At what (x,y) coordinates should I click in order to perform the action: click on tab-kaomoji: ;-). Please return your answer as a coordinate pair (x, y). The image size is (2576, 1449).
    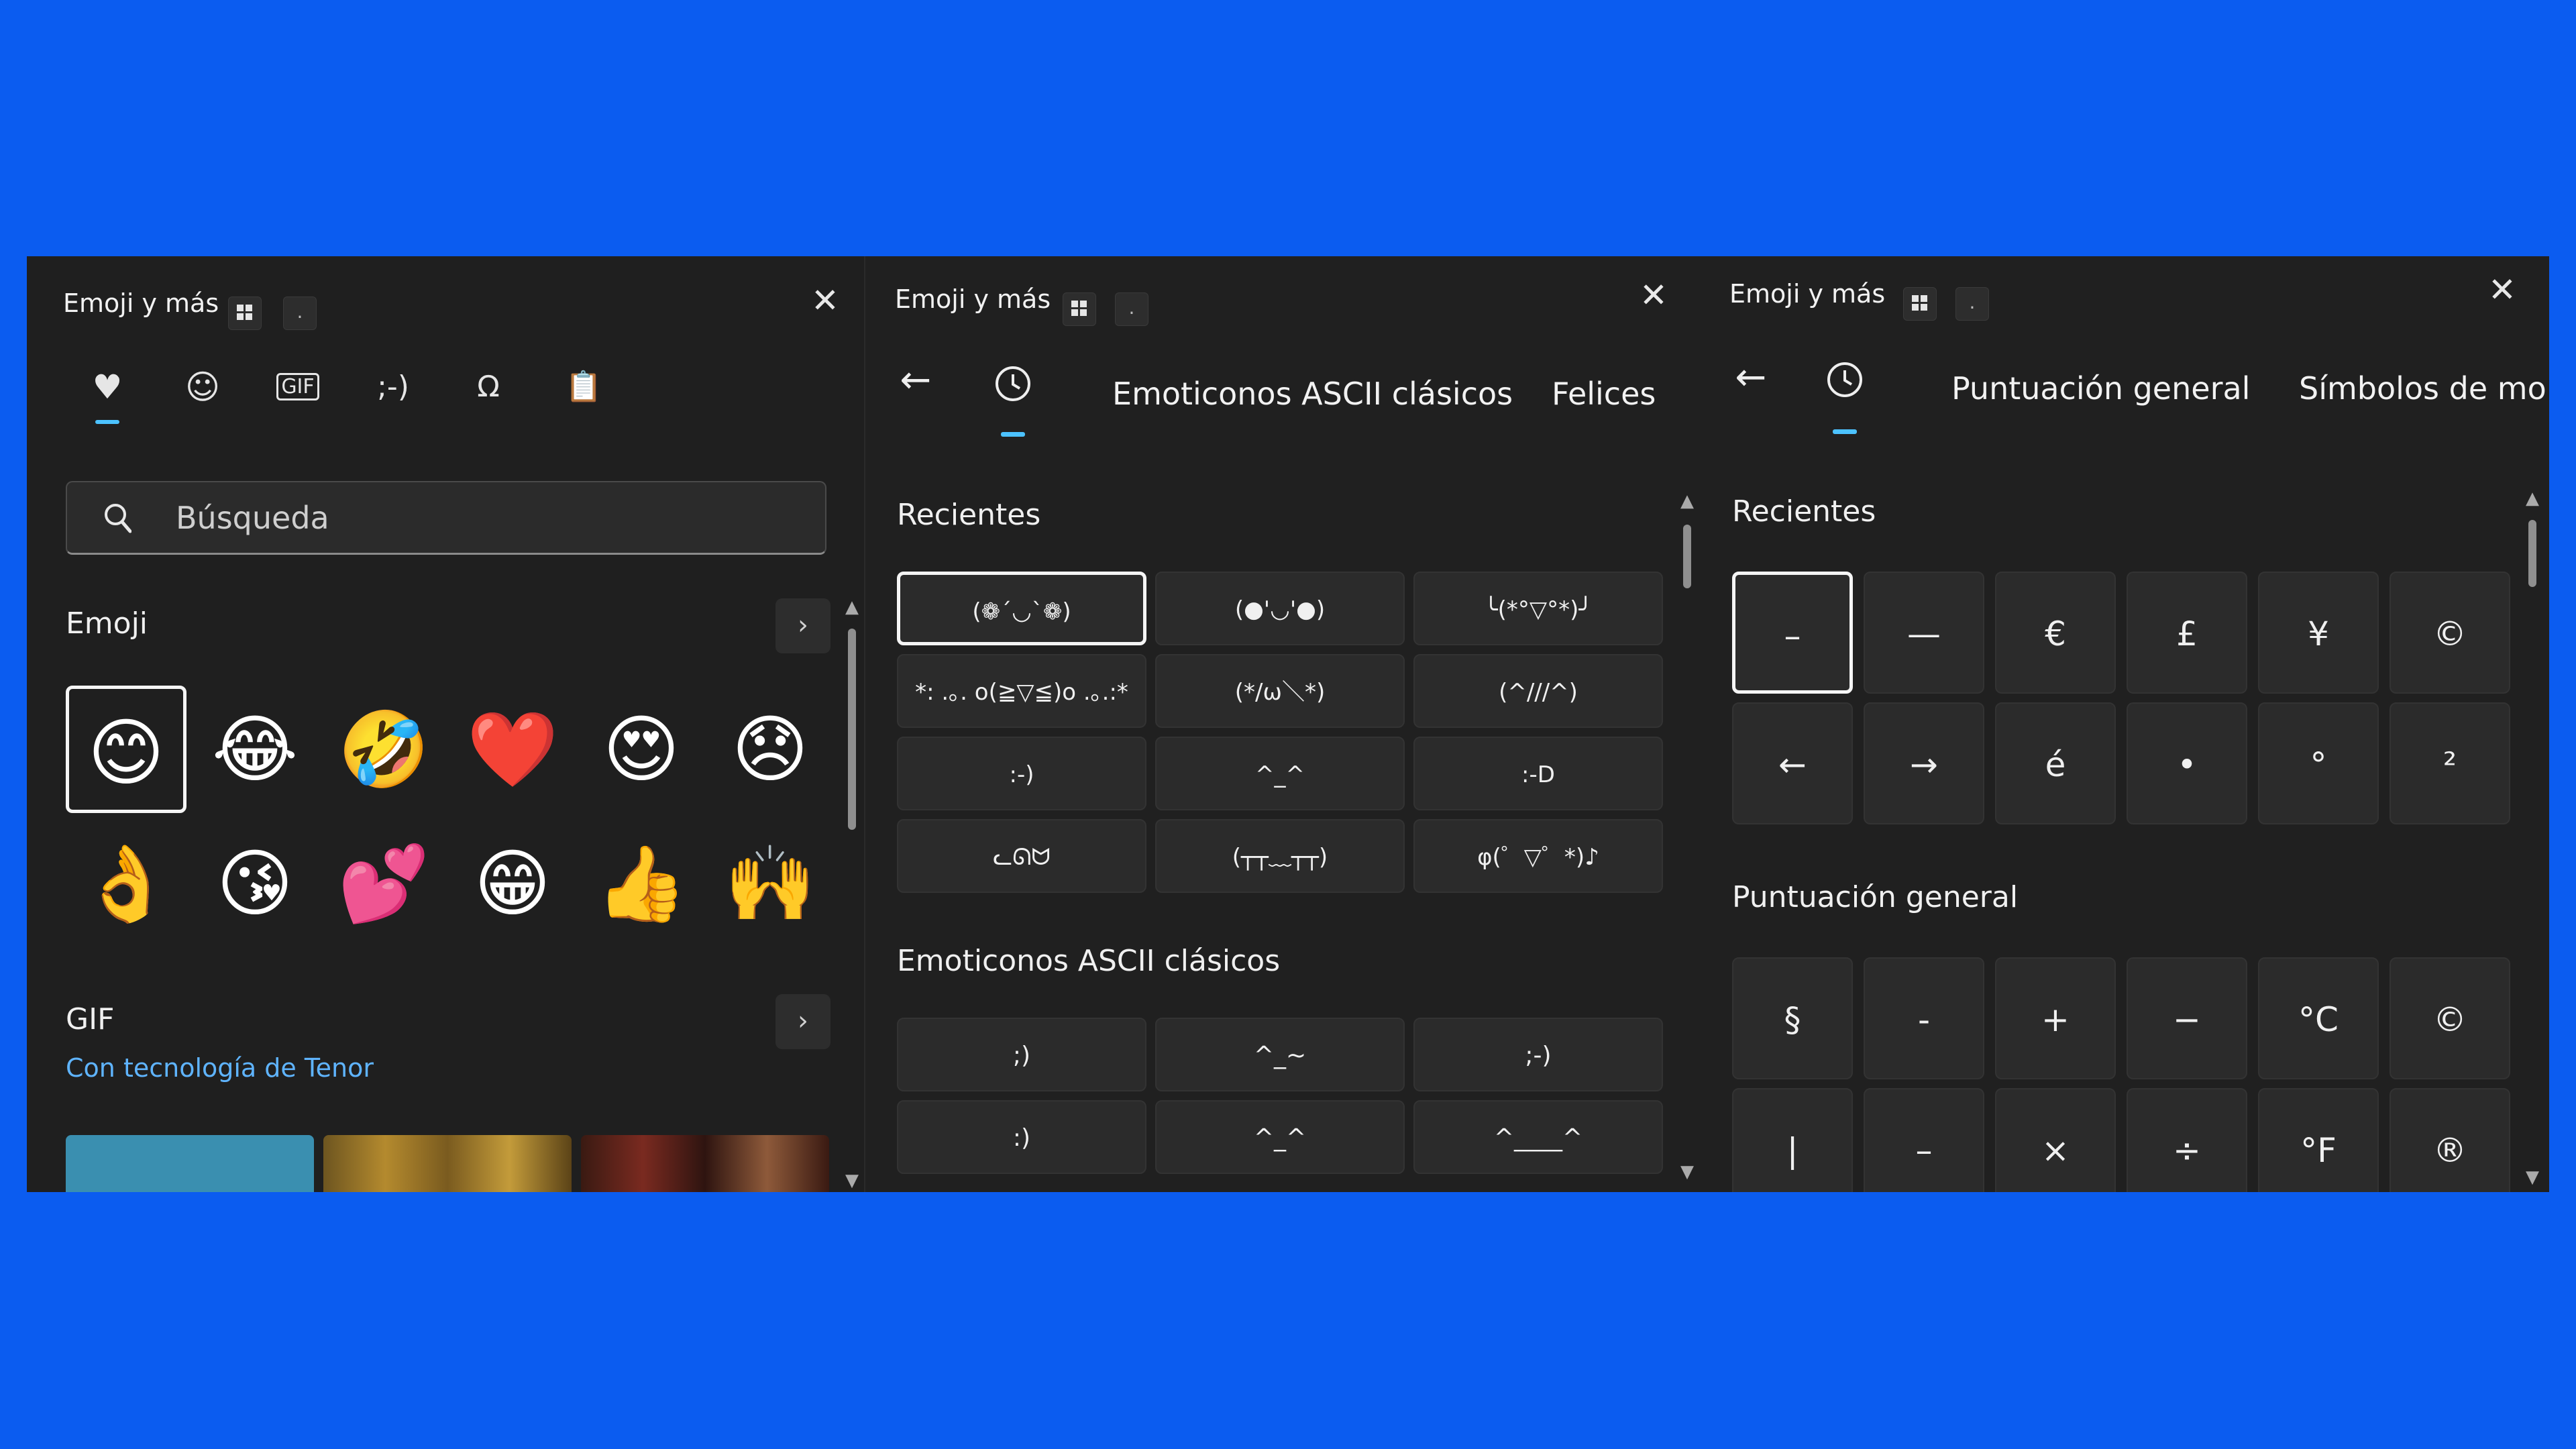
    Looking at the image, I should click on (393, 390).